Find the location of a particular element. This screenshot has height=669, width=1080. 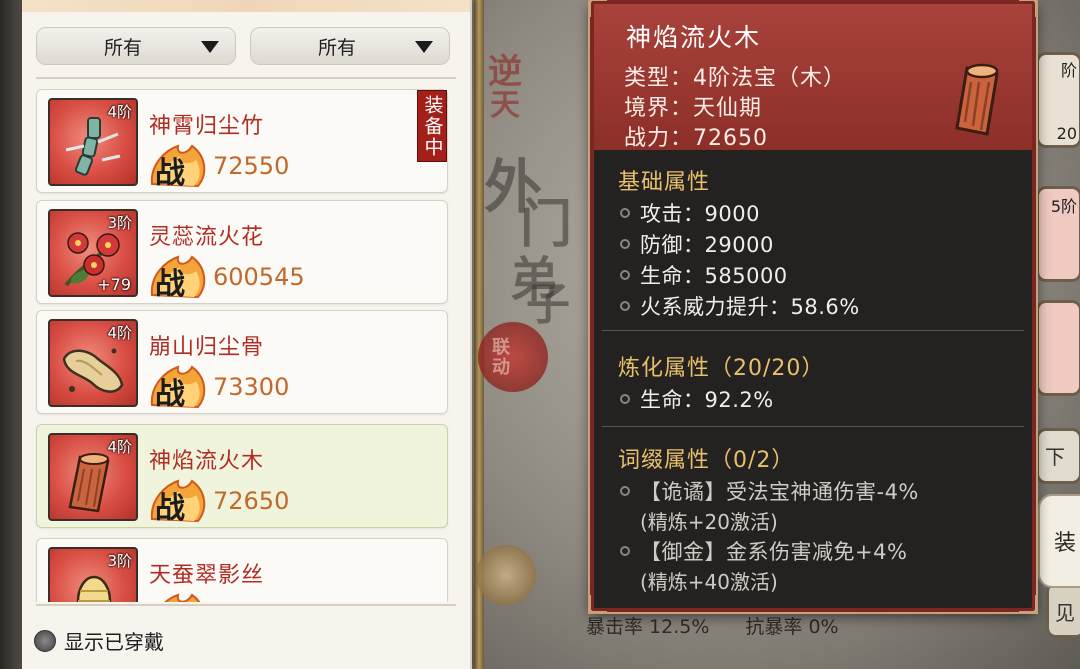

item-name: 神焰流火木 is located at coordinates (207, 461).